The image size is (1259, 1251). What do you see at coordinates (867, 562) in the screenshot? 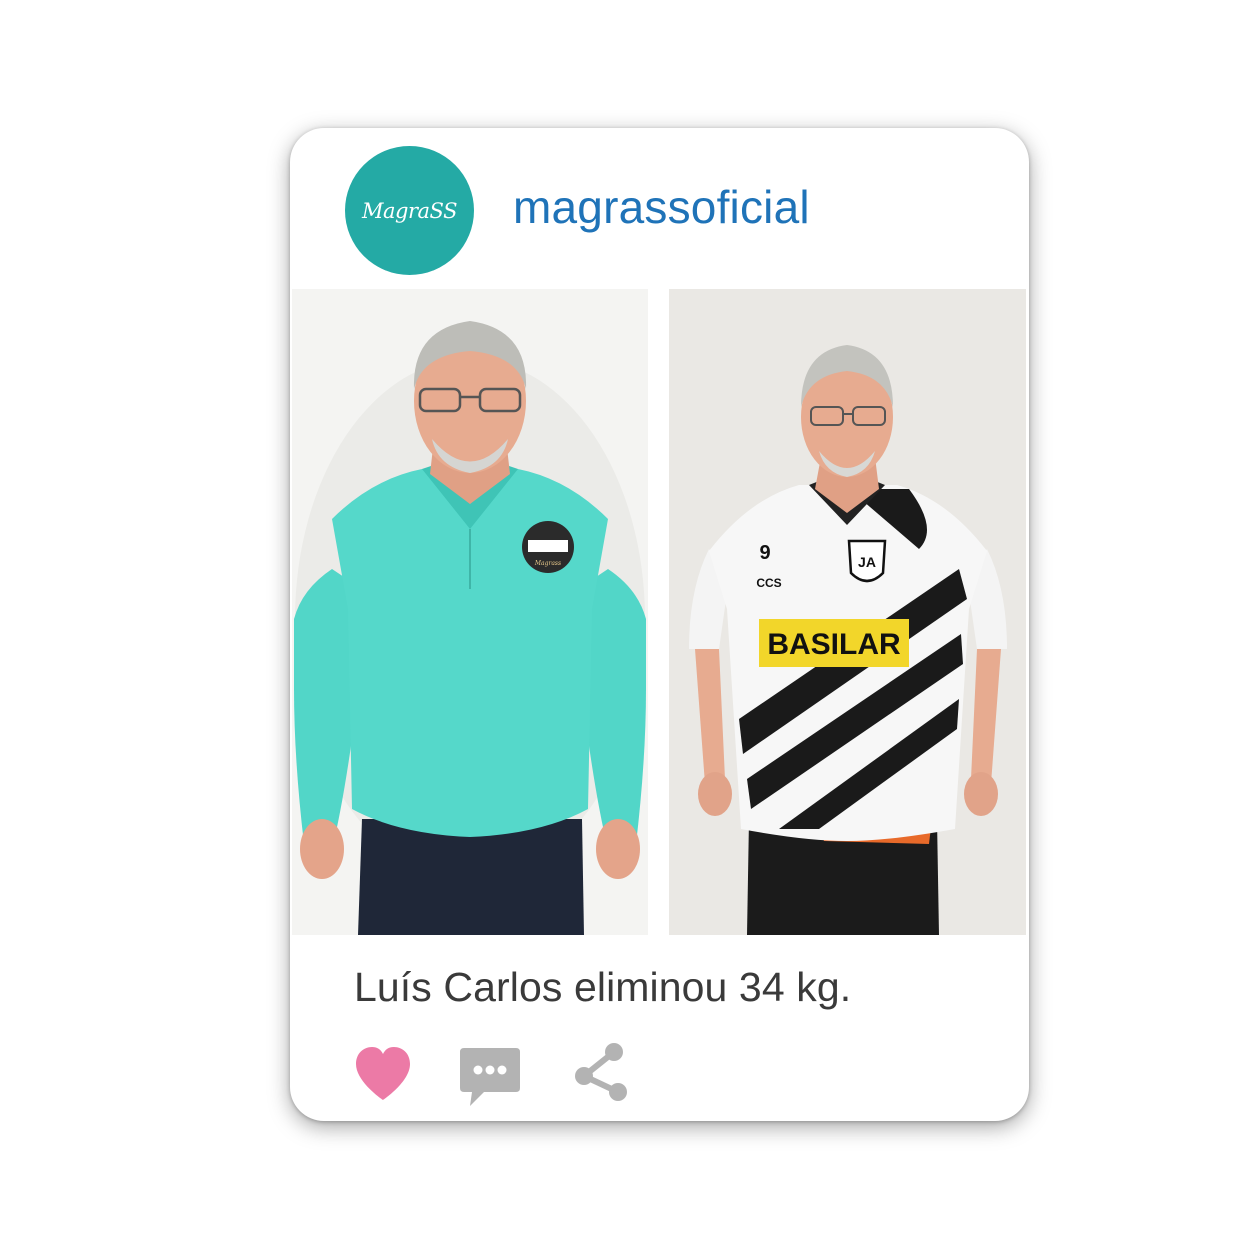
I see `jersey-crest: JA` at bounding box center [867, 562].